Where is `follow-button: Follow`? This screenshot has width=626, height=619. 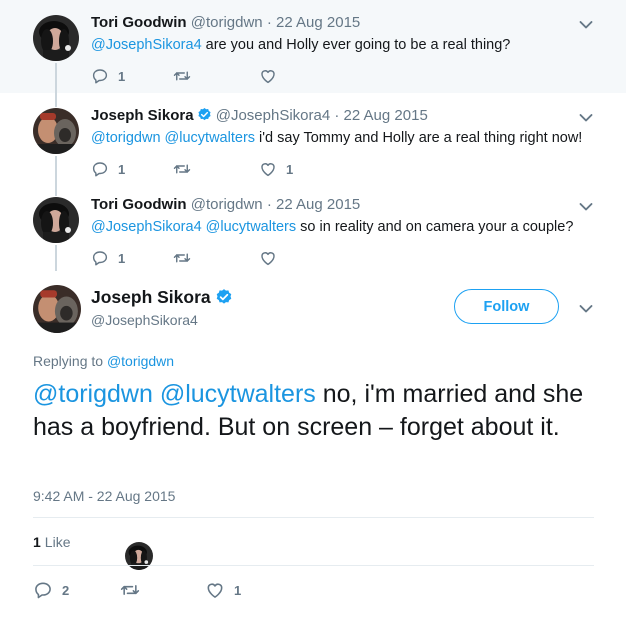 follow-button: Follow is located at coordinates (506, 306).